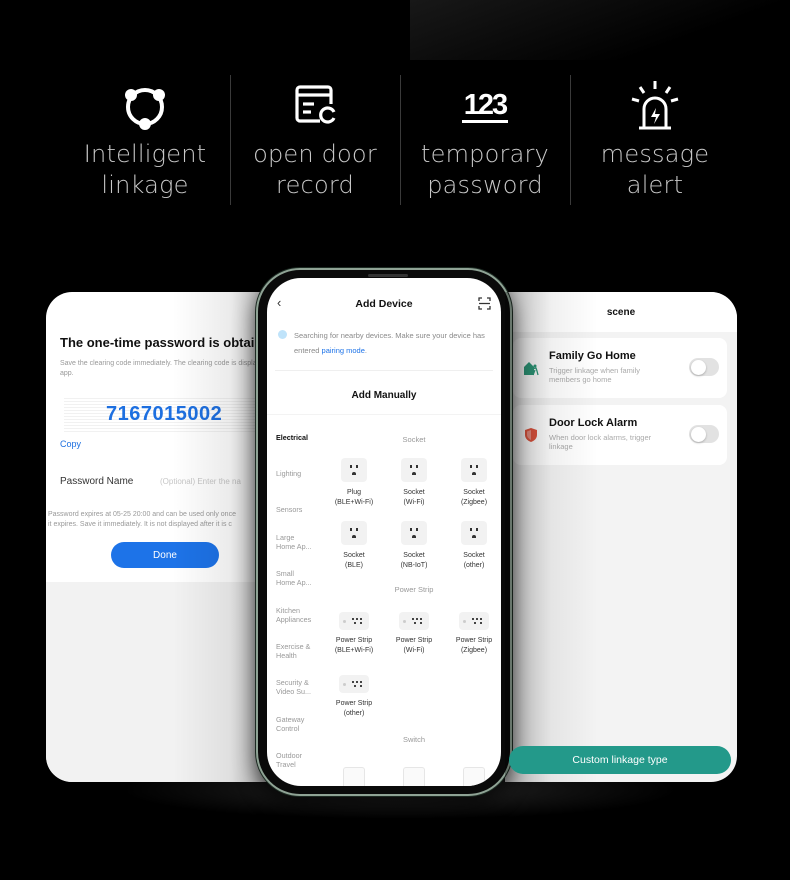  I want to click on device-socket-zigbee: Socket (Zigbee), so click(471, 482).